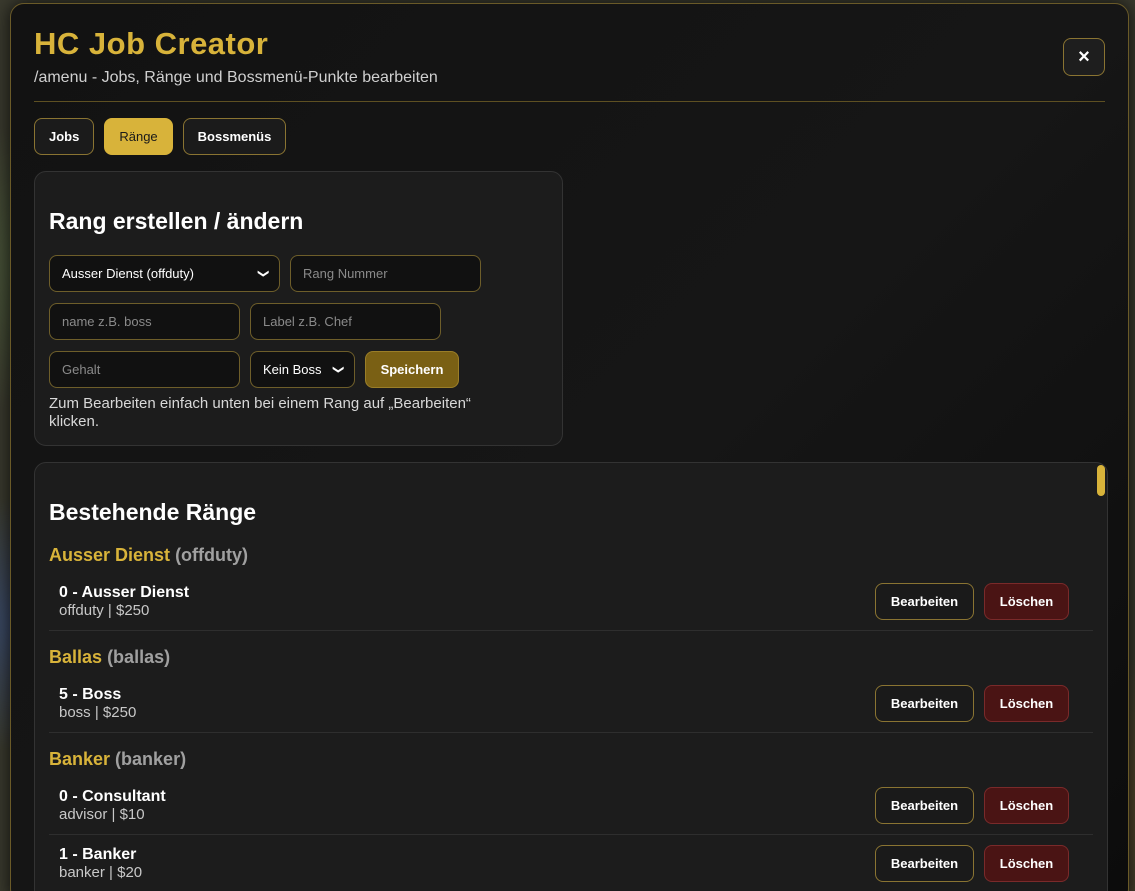  I want to click on name-input: name z.B. boss, so click(144, 321).